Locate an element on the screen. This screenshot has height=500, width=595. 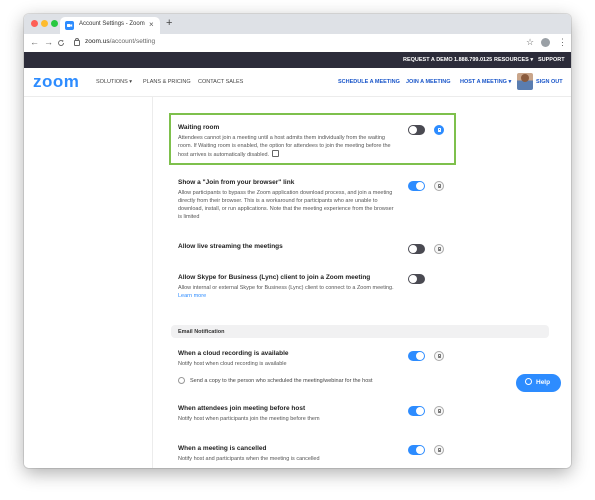
help-button: Help is located at coordinates (538, 383).